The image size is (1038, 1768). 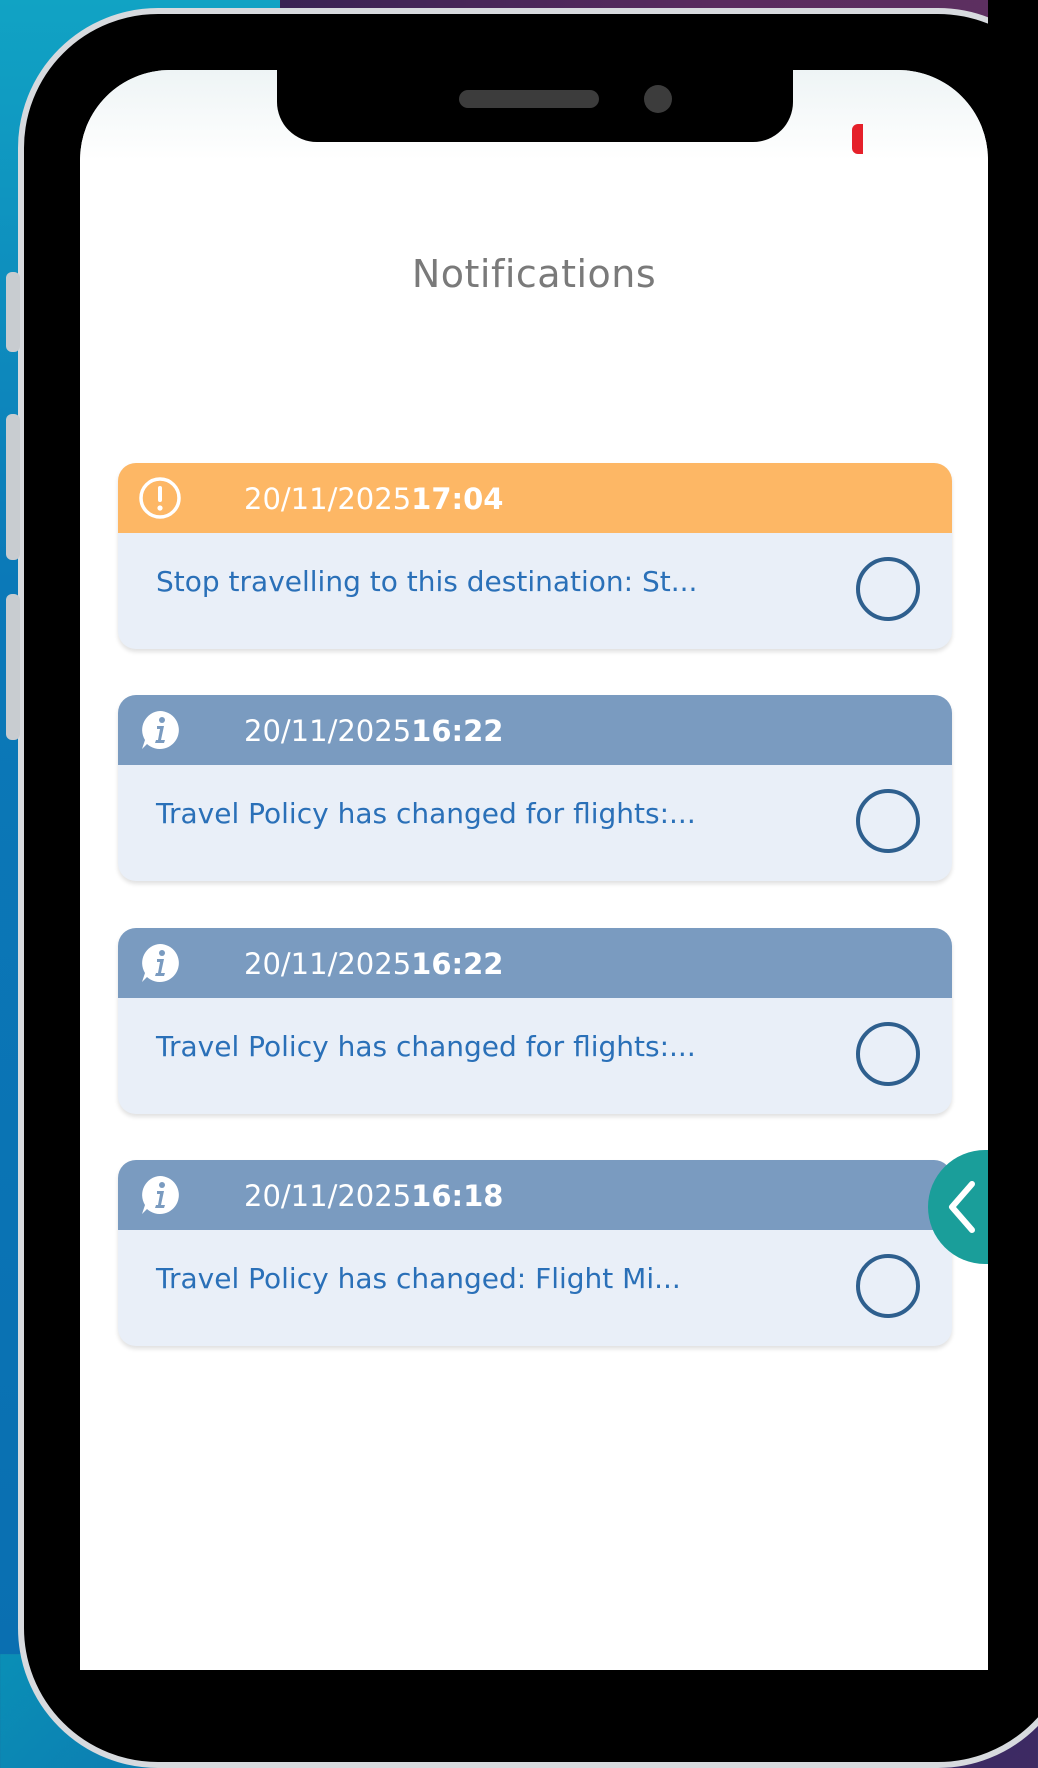 What do you see at coordinates (529, 99) in the screenshot?
I see `speaker-grille` at bounding box center [529, 99].